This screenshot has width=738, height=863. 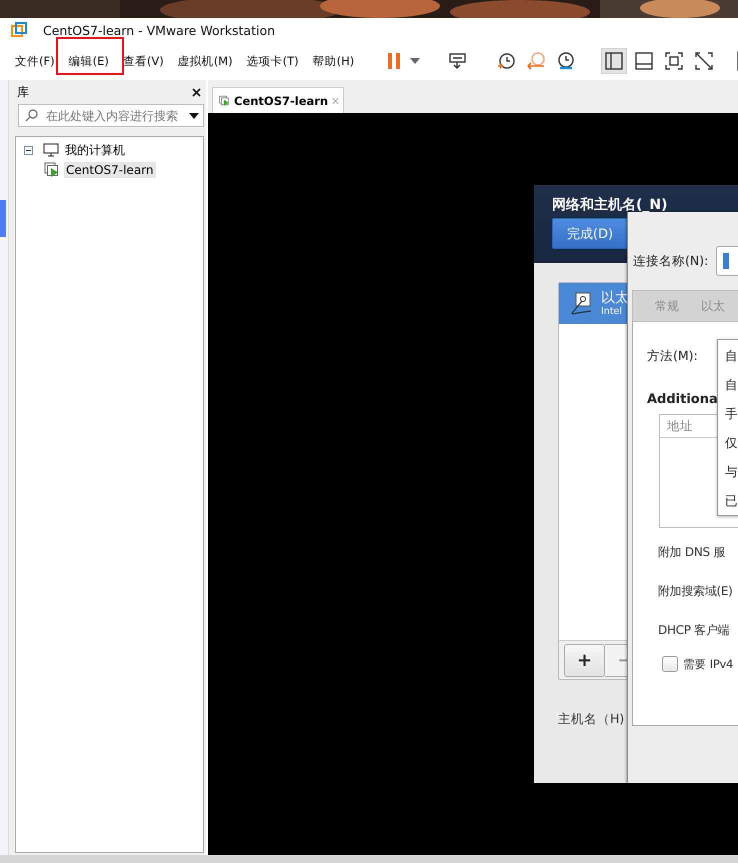 I want to click on hostname-label: 主机名（H), so click(x=592, y=719).